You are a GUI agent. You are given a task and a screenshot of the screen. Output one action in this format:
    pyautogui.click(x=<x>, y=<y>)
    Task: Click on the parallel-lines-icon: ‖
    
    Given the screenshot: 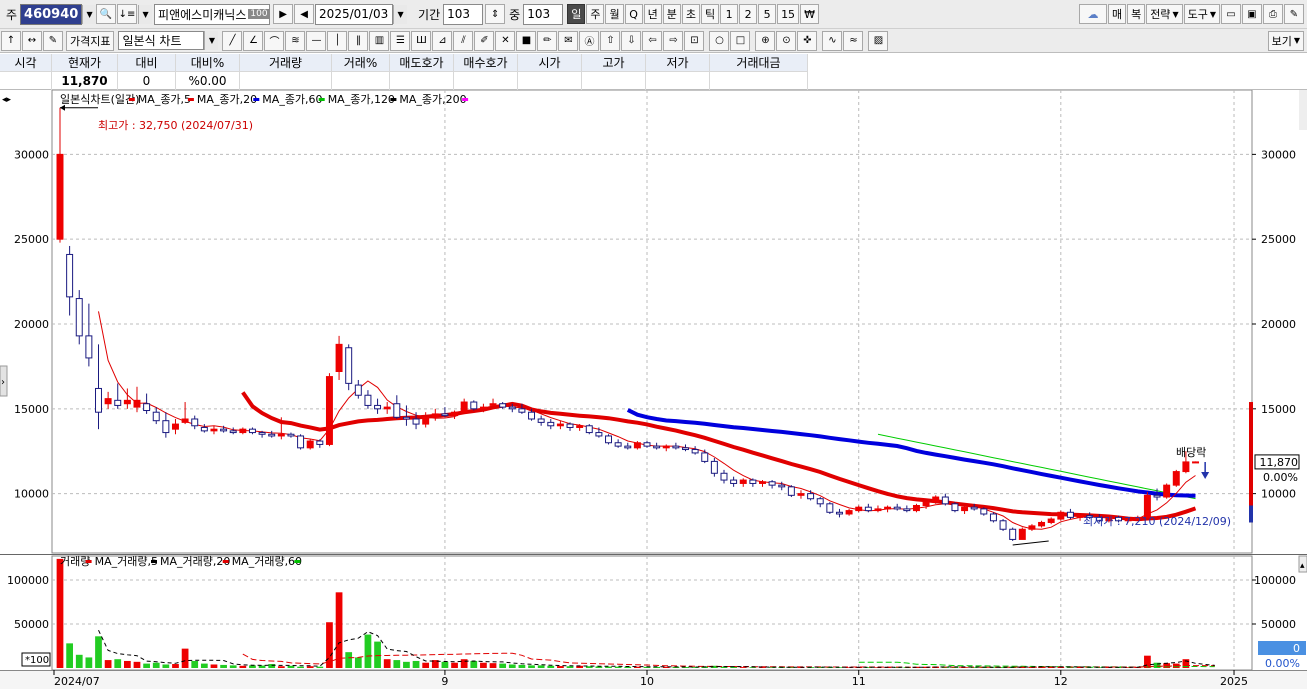 What is the action you would take?
    pyautogui.click(x=358, y=40)
    